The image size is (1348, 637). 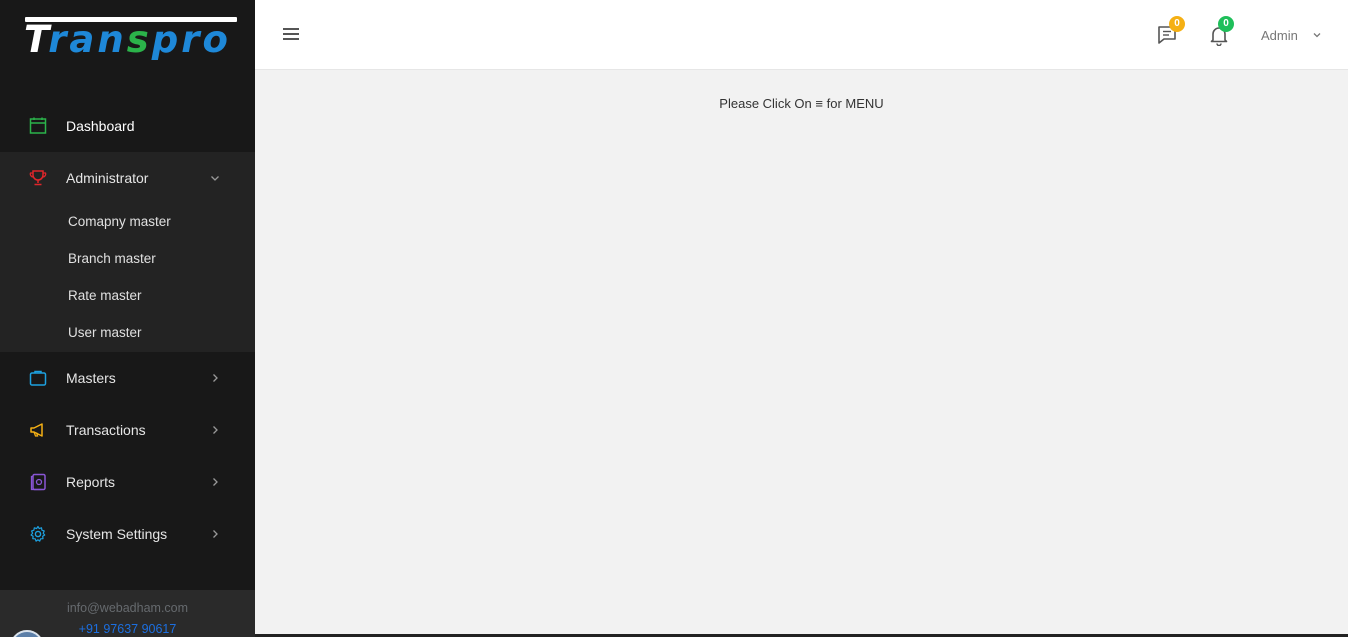 I want to click on sidebar-item-label: Dashboard, so click(x=100, y=126).